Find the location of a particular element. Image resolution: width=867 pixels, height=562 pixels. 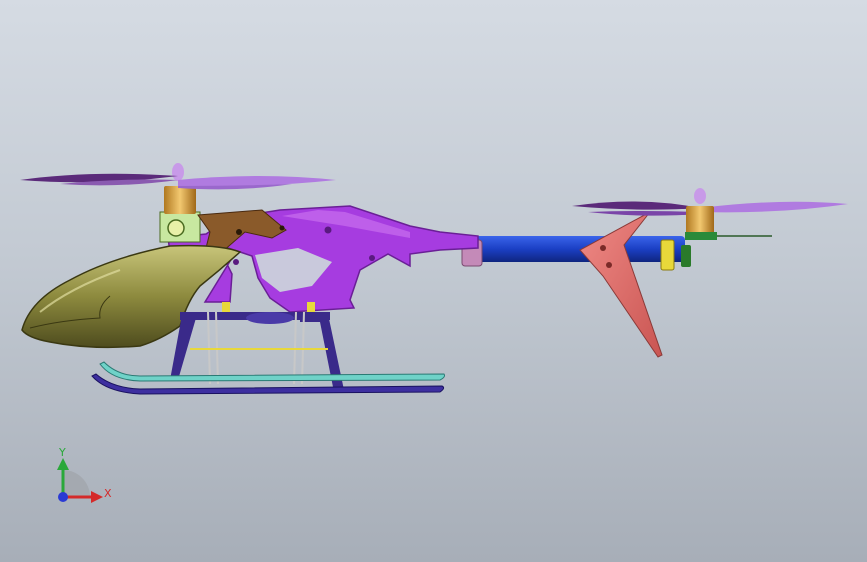

tail-fin is located at coordinates (621, 284).